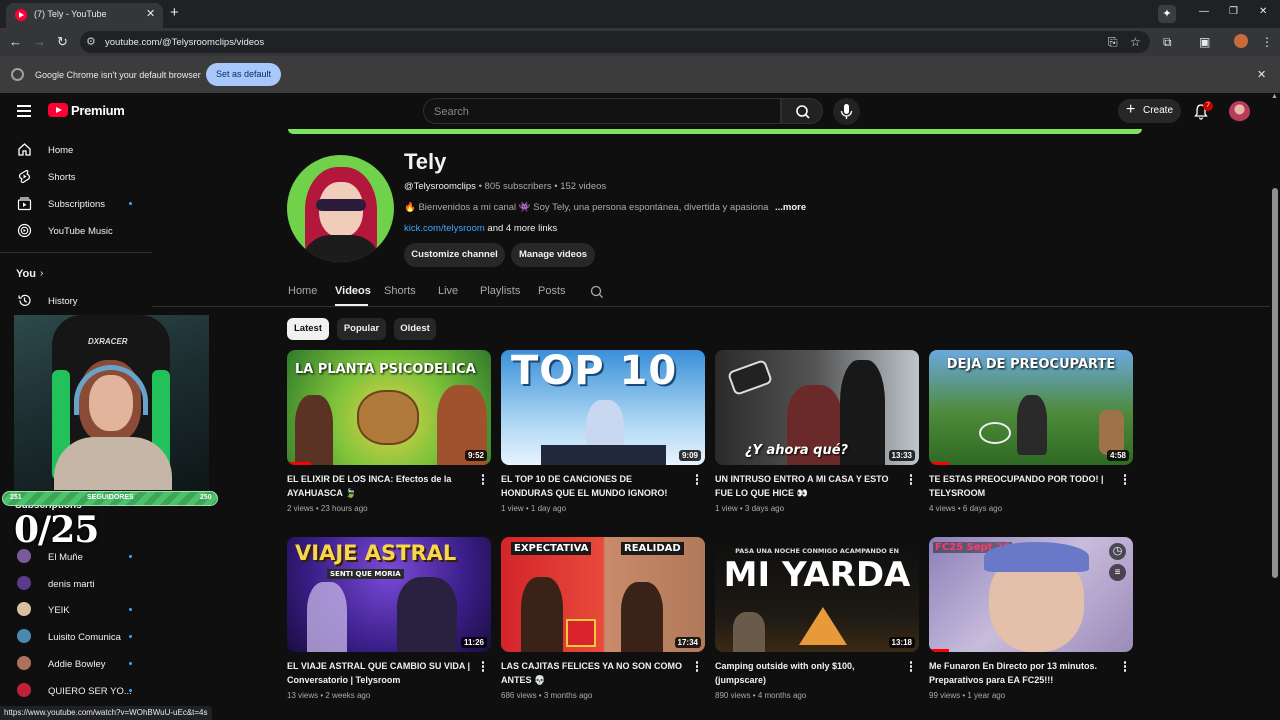  I want to click on watch-later-icon: ◷, so click(1117, 551).